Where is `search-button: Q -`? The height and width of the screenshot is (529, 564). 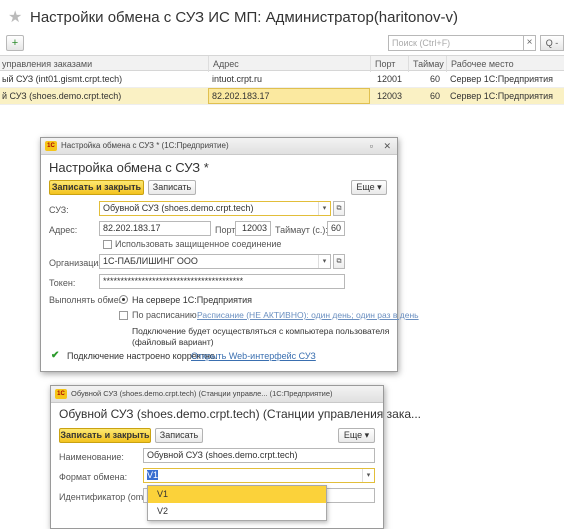
search-button: Q - is located at coordinates (552, 43).